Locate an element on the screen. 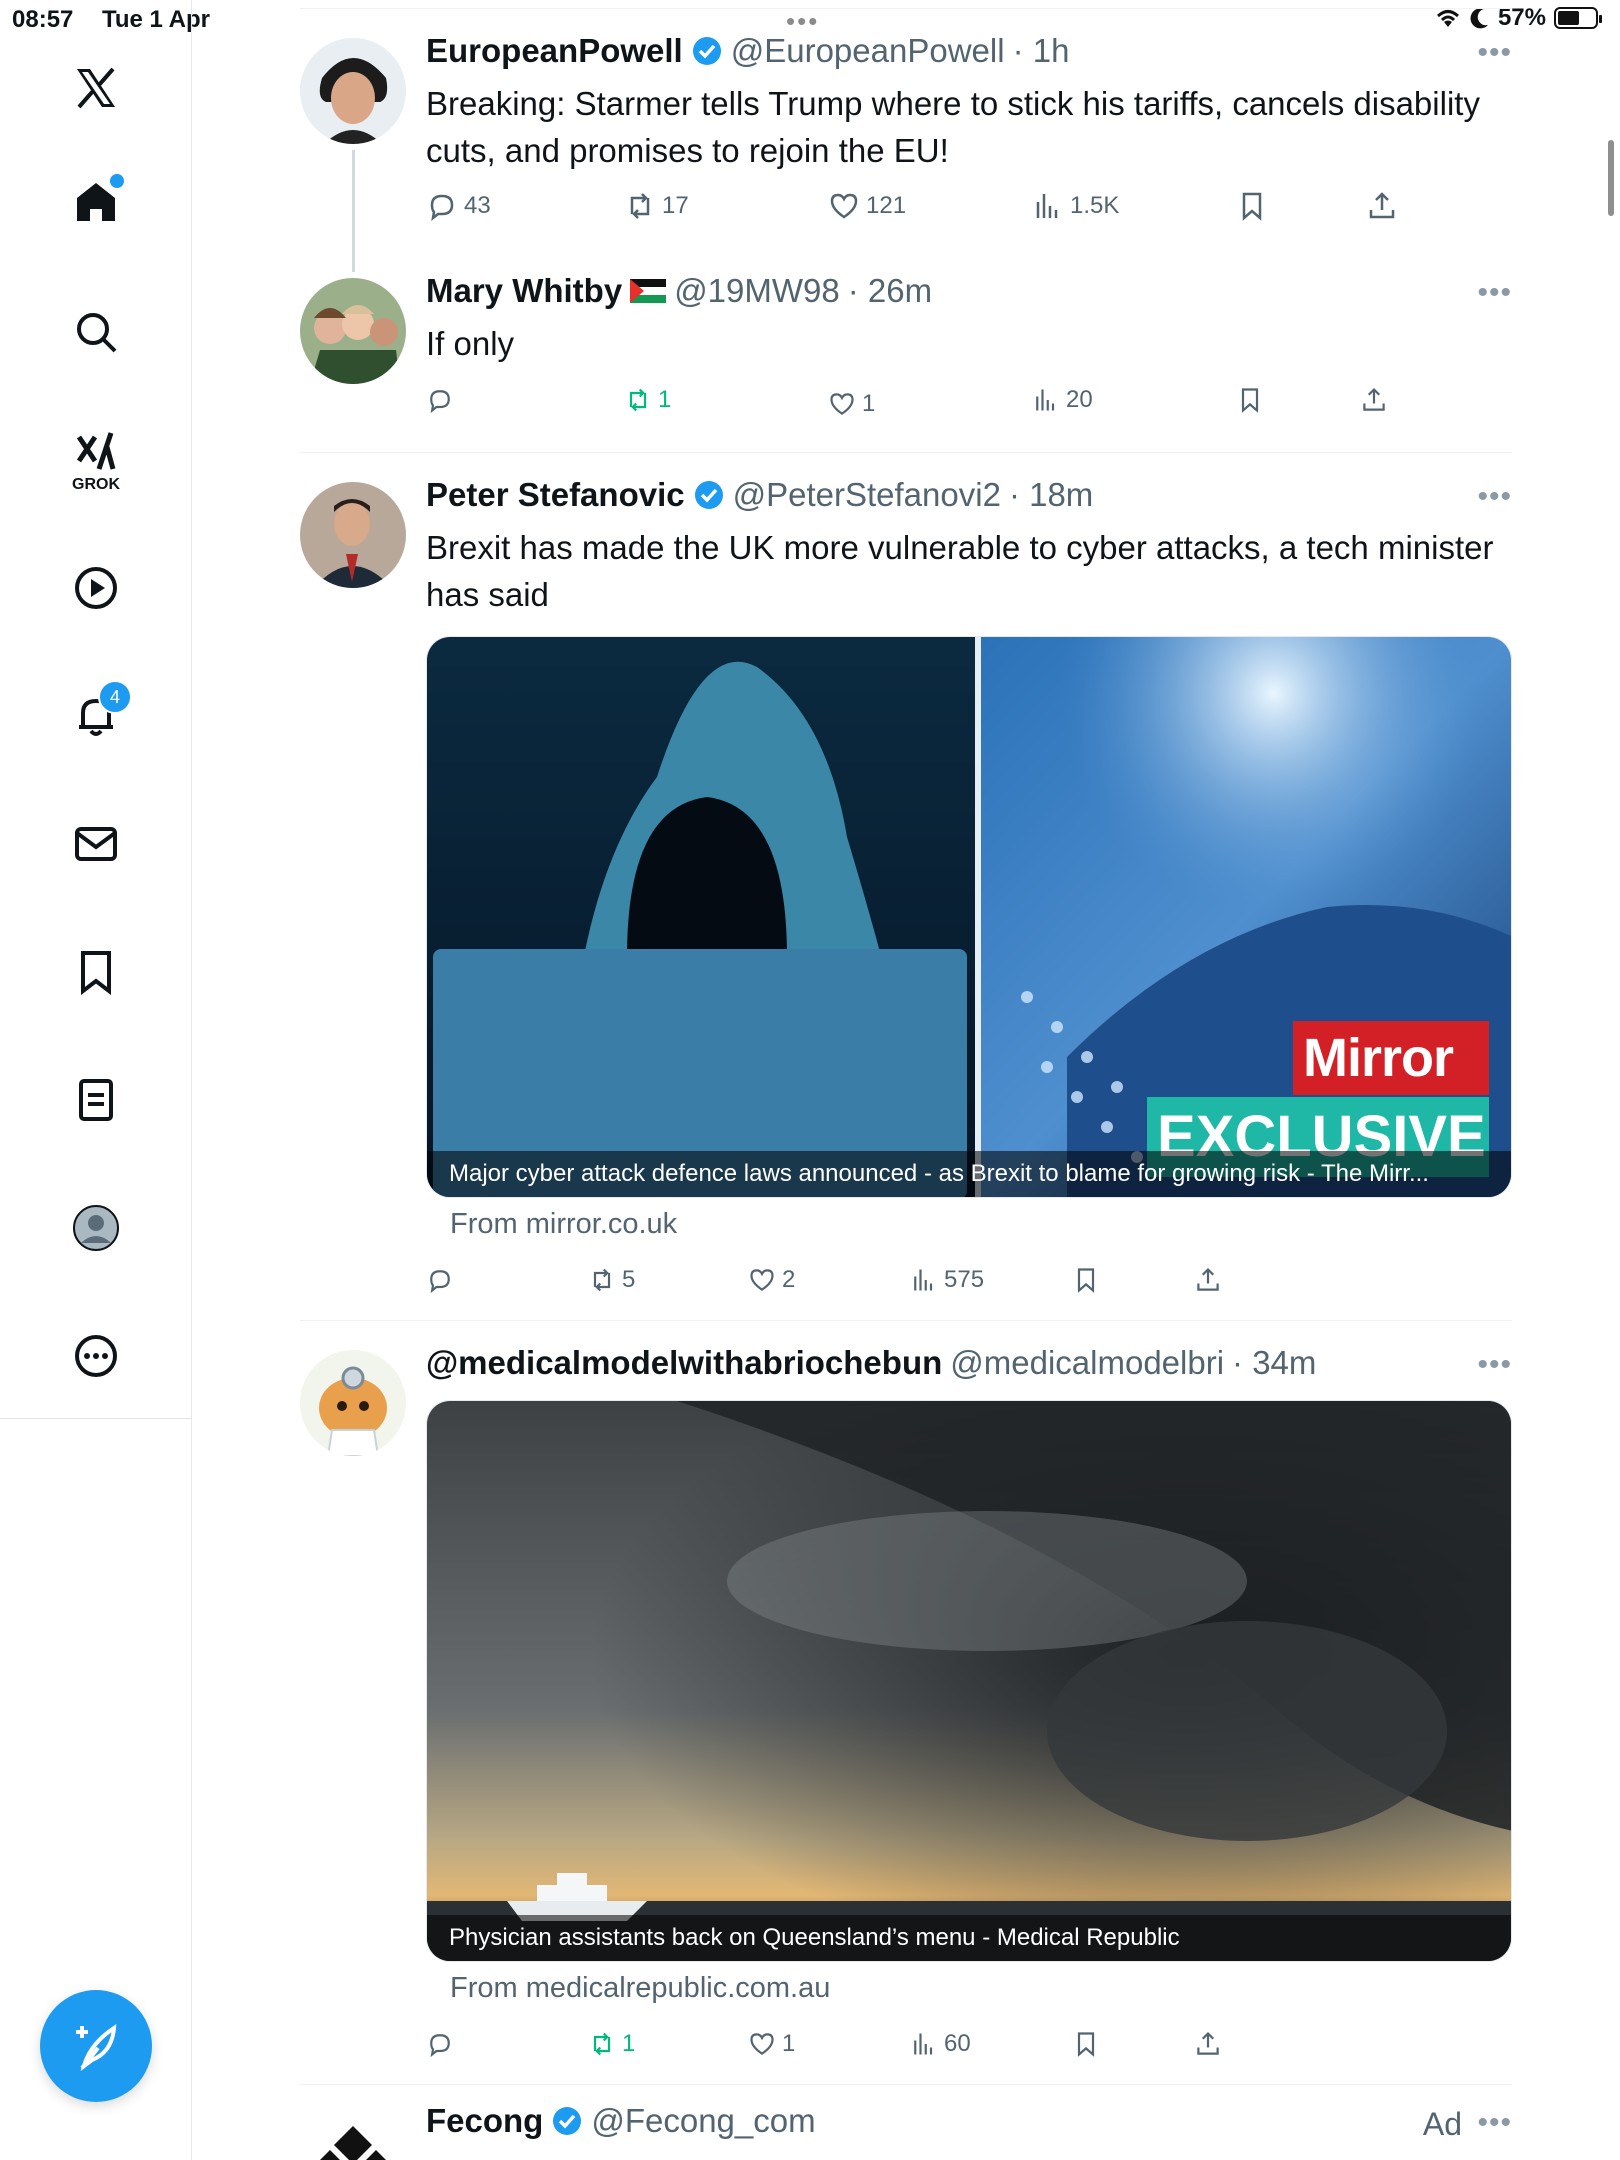 This screenshot has height=2160, width=1620. author-name: Fecong is located at coordinates (484, 2121).